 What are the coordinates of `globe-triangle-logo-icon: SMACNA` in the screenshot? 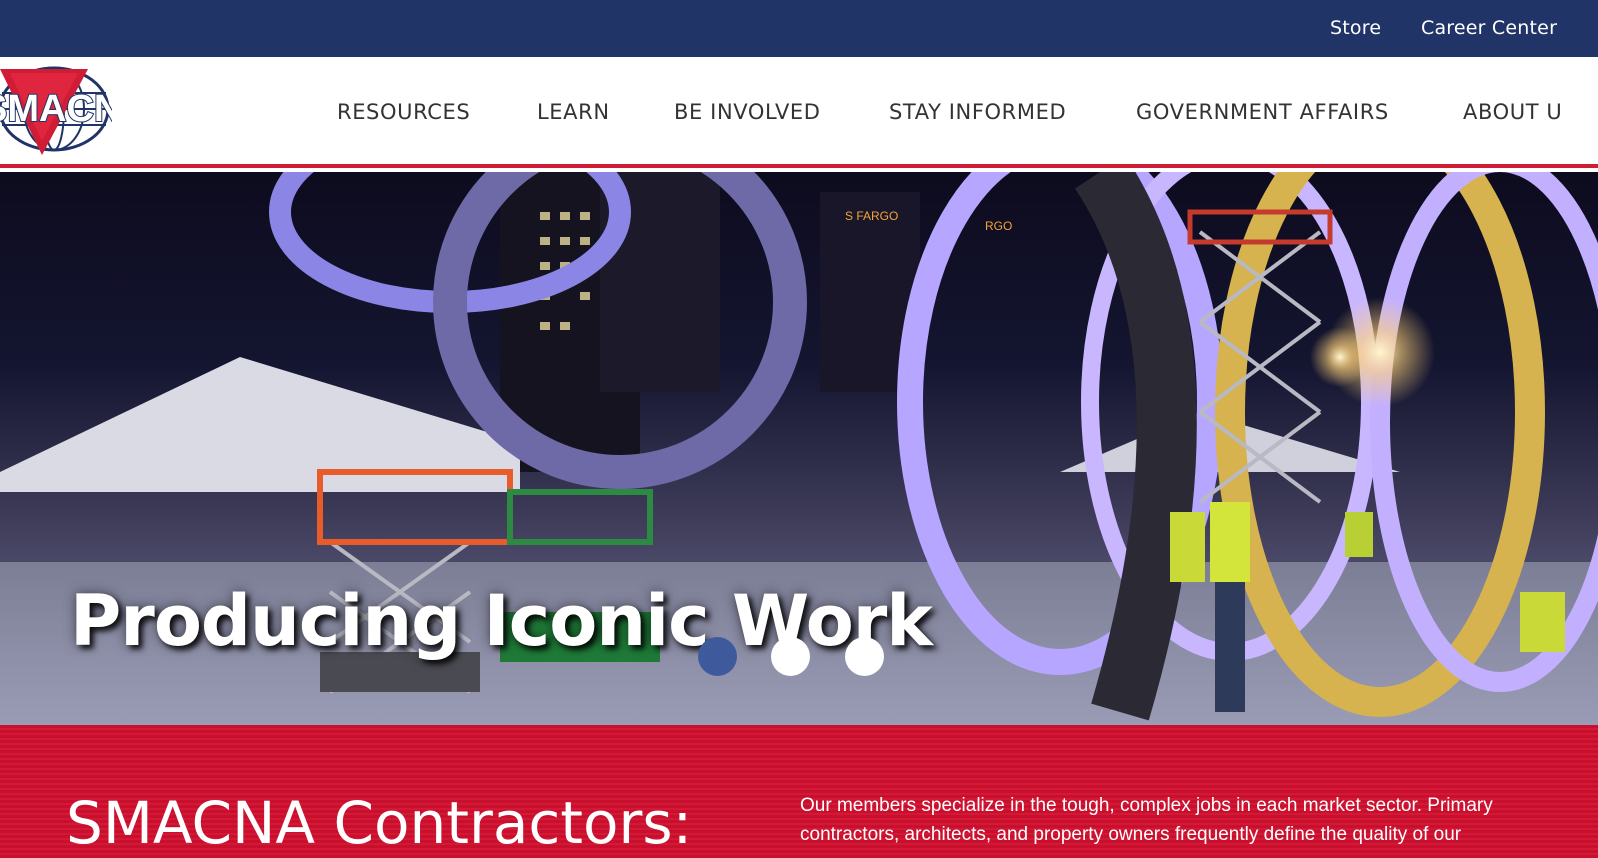 It's located at (75, 110).